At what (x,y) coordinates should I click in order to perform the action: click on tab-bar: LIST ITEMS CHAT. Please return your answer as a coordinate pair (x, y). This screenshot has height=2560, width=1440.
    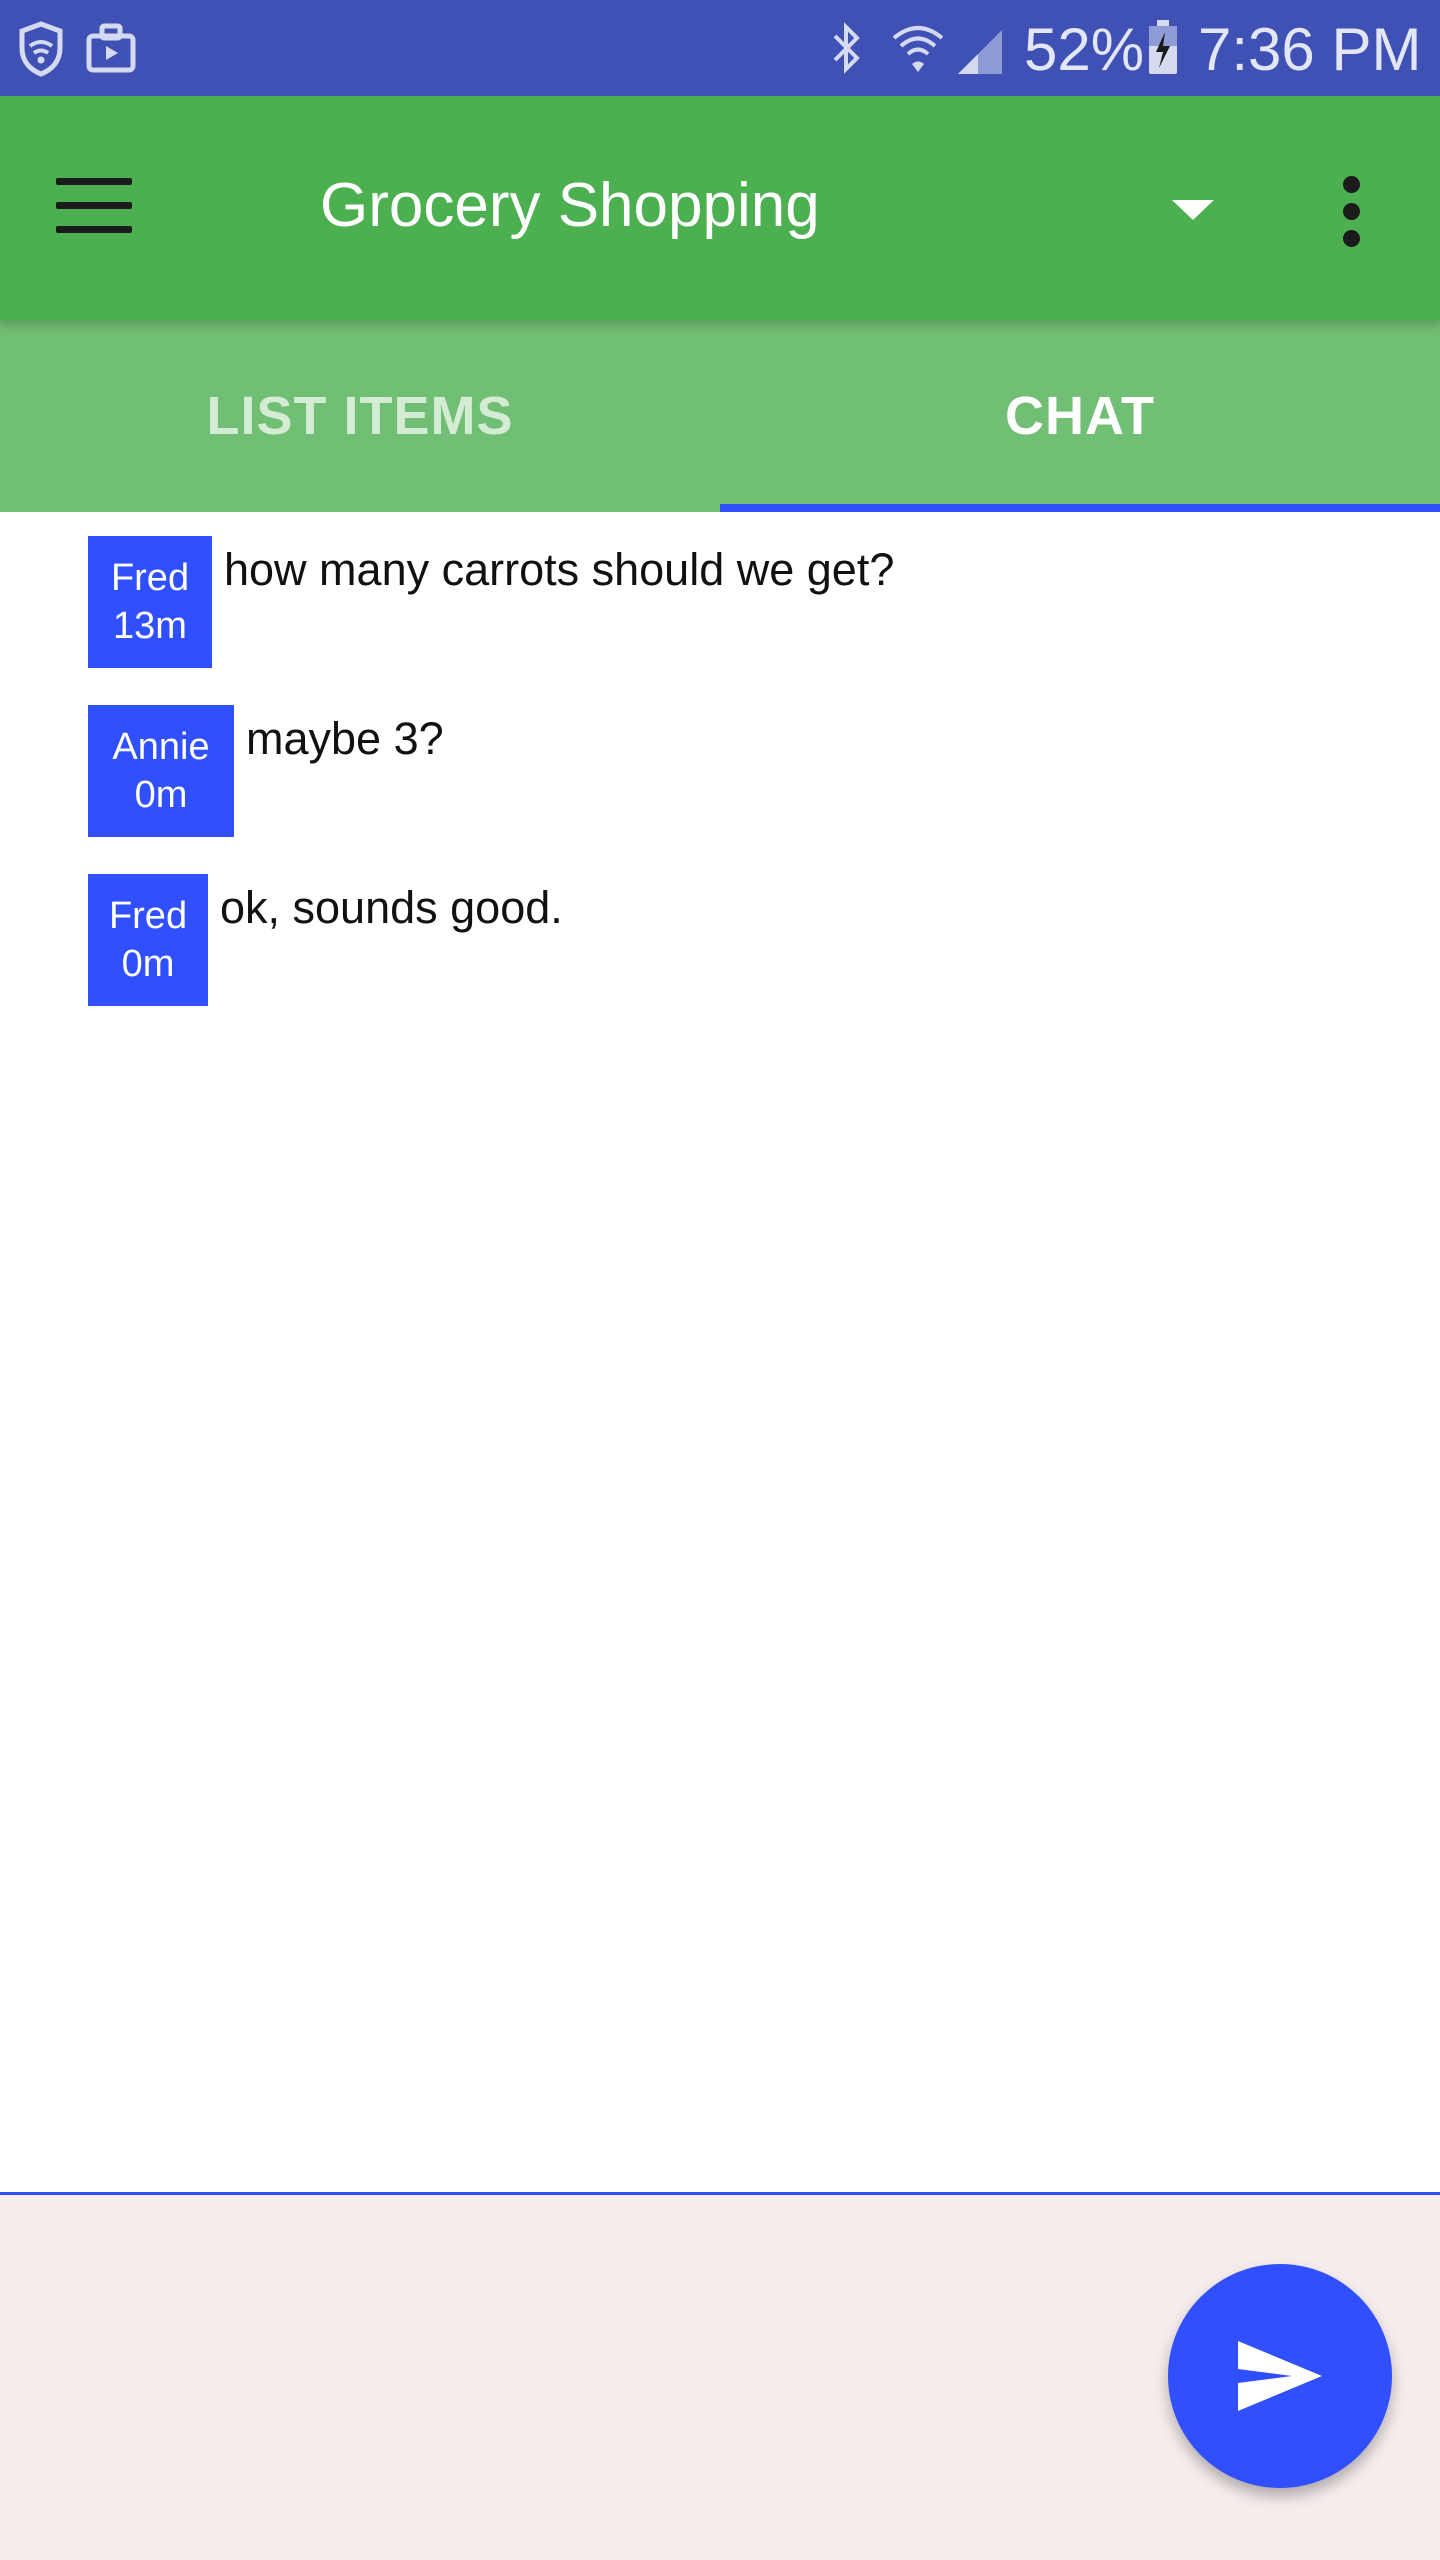
    Looking at the image, I should click on (720, 416).